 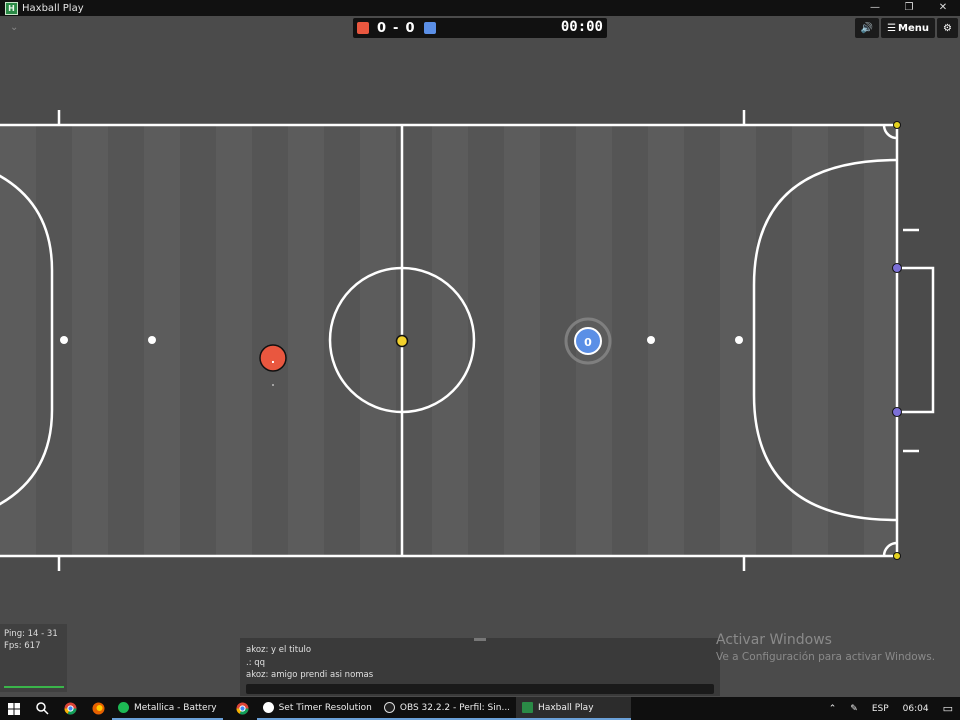 What do you see at coordinates (14, 708) in the screenshot?
I see `windows-start-icon` at bounding box center [14, 708].